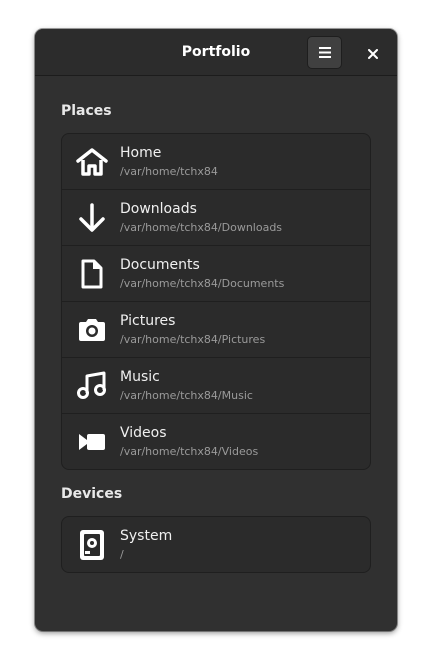 This screenshot has width=431, height=660. Describe the element at coordinates (169, 171) in the screenshot. I see `place-path: /var/home/tchx84` at that location.